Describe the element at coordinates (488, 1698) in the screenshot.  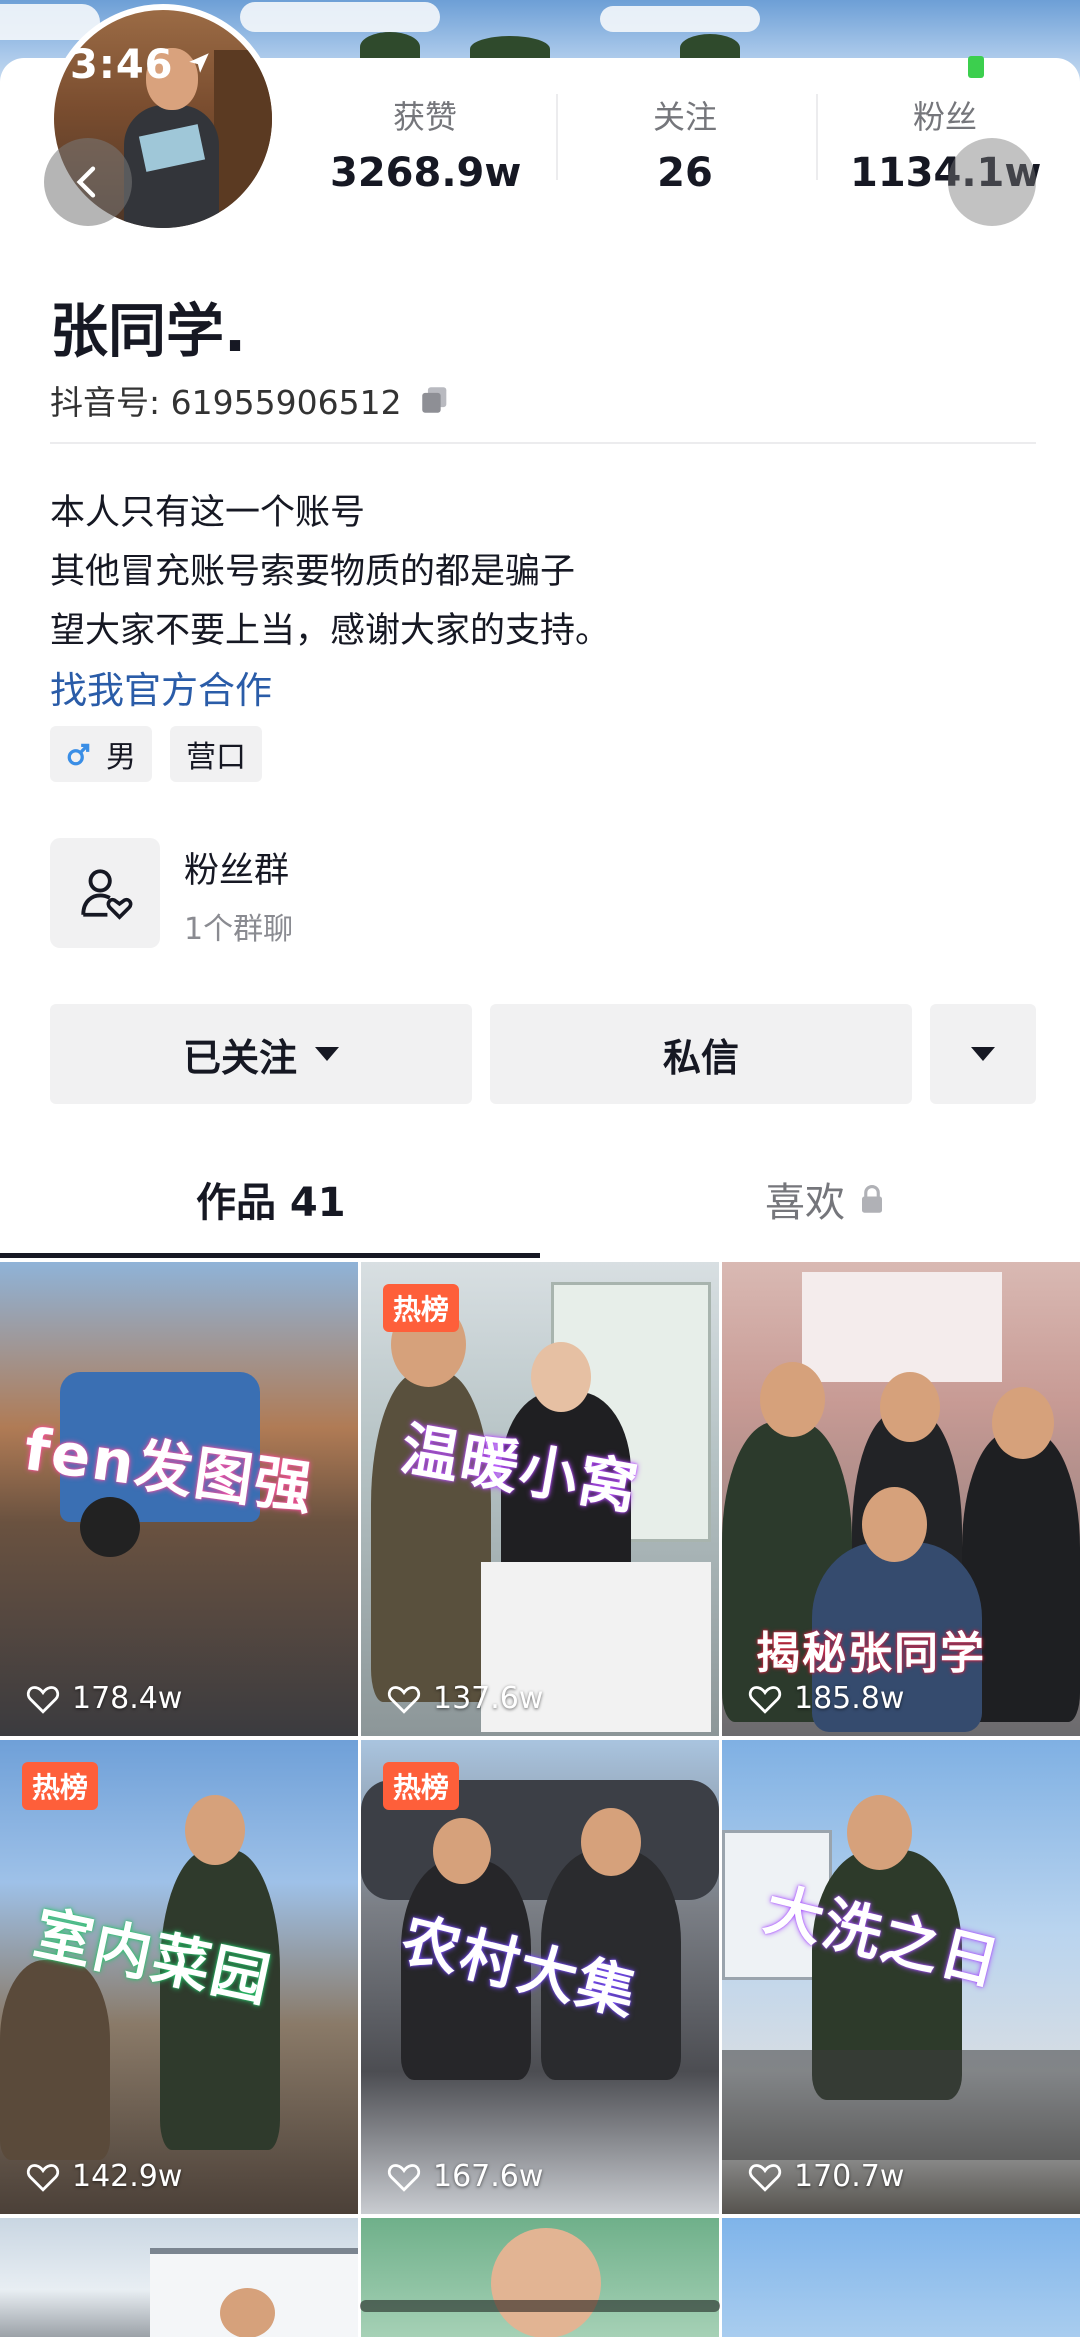
I see `video-likes-count: 137.6w` at that location.